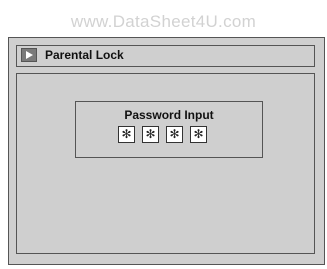  I want to click on watermark: www.DataSheet4U.com, so click(163, 21).